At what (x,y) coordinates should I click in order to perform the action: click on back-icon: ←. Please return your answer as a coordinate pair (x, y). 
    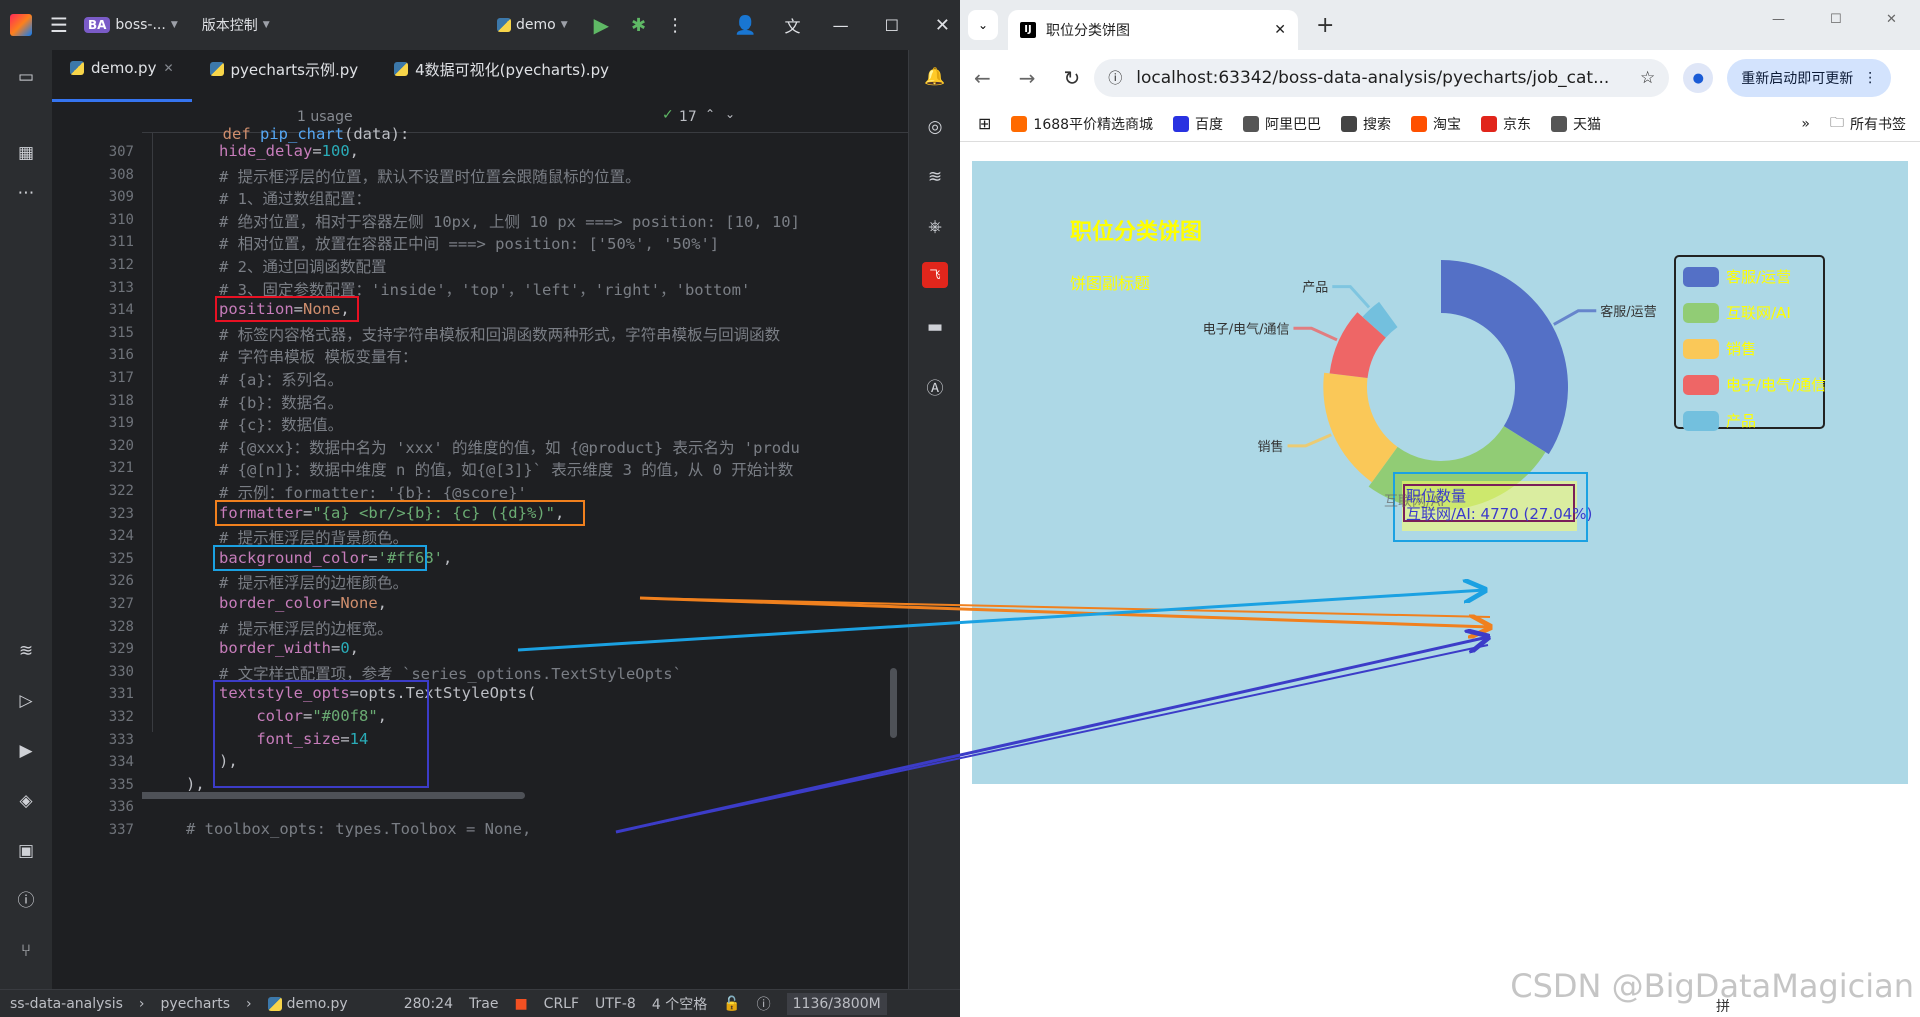
    Looking at the image, I should click on (982, 78).